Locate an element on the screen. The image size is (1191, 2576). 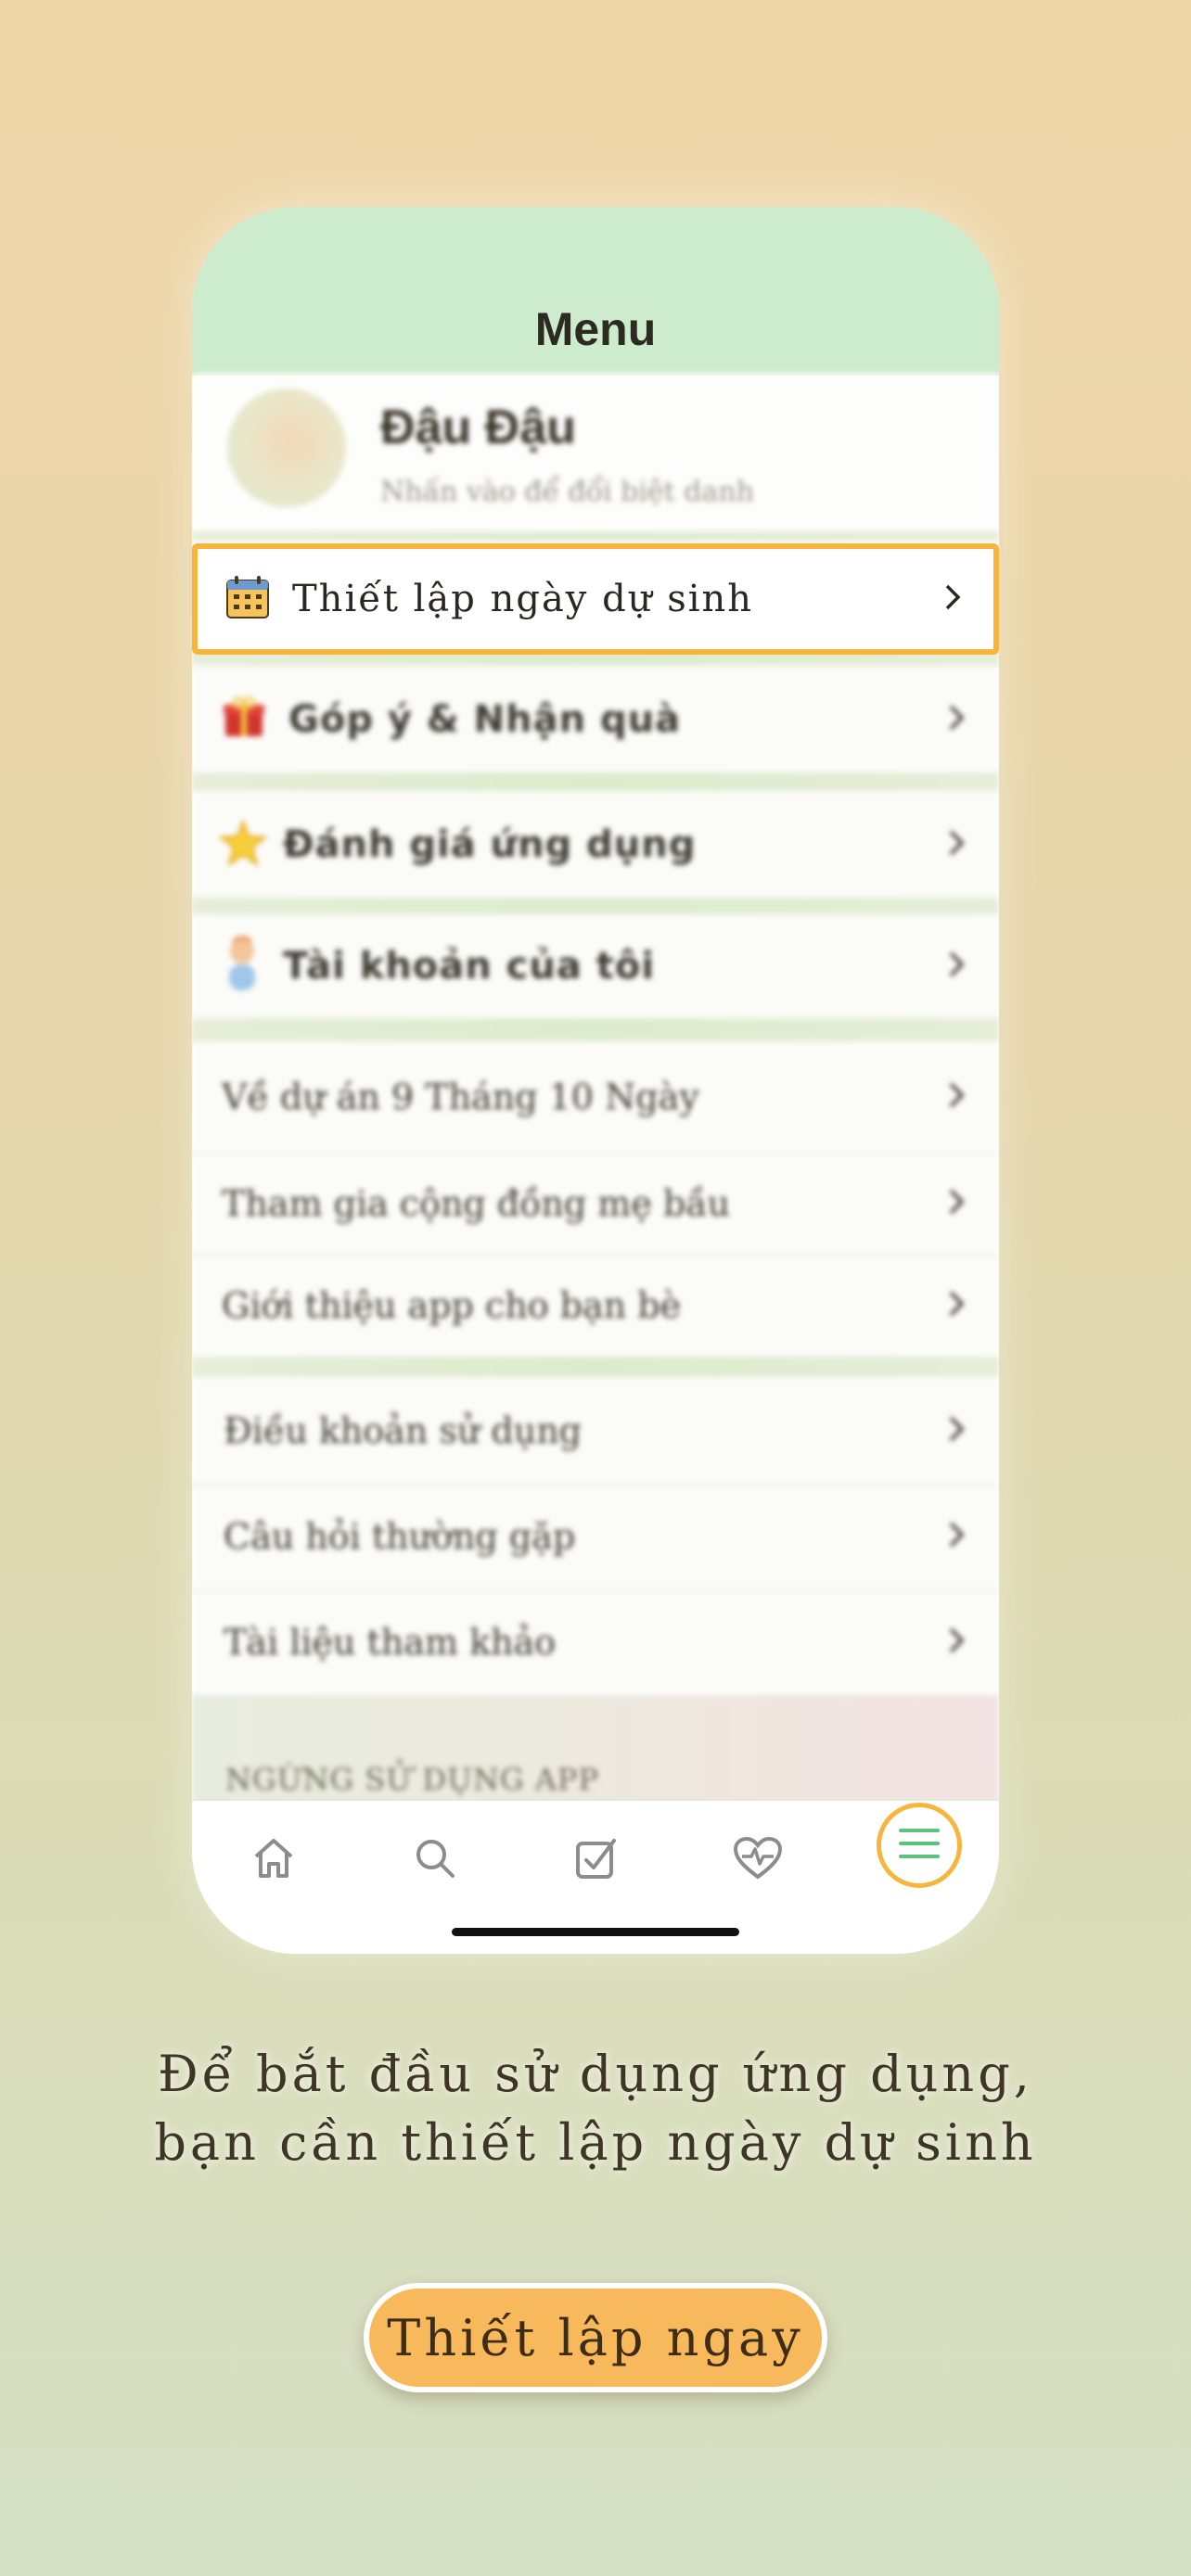
menu-item-label: Đánh giá ứng dụng is located at coordinates (490, 844).